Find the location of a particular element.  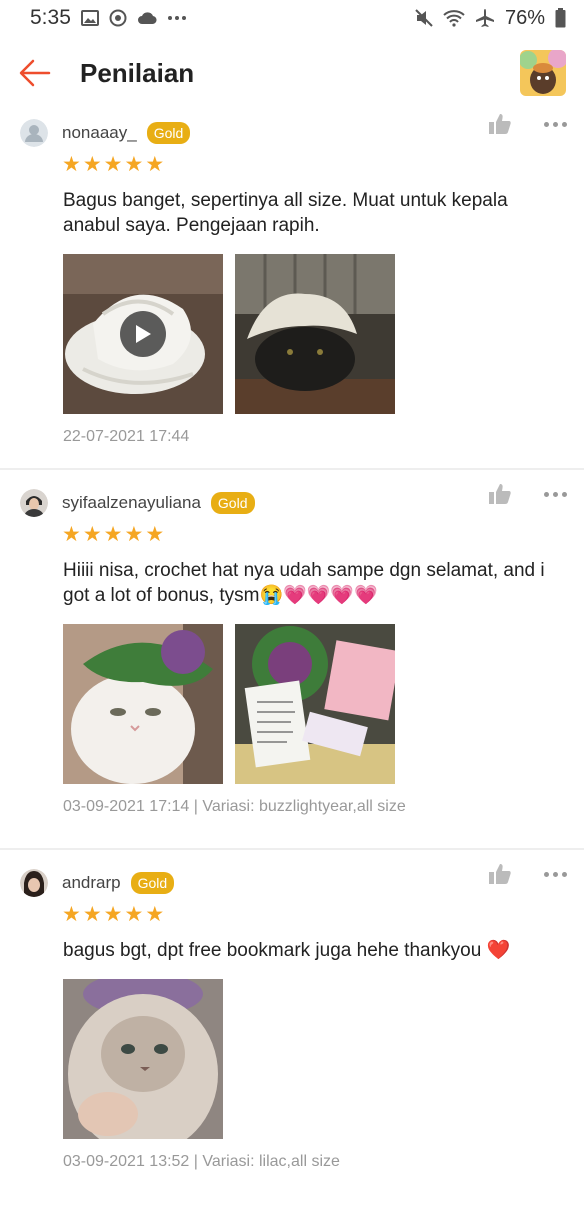

more-notifications-icon is located at coordinates (177, 18).